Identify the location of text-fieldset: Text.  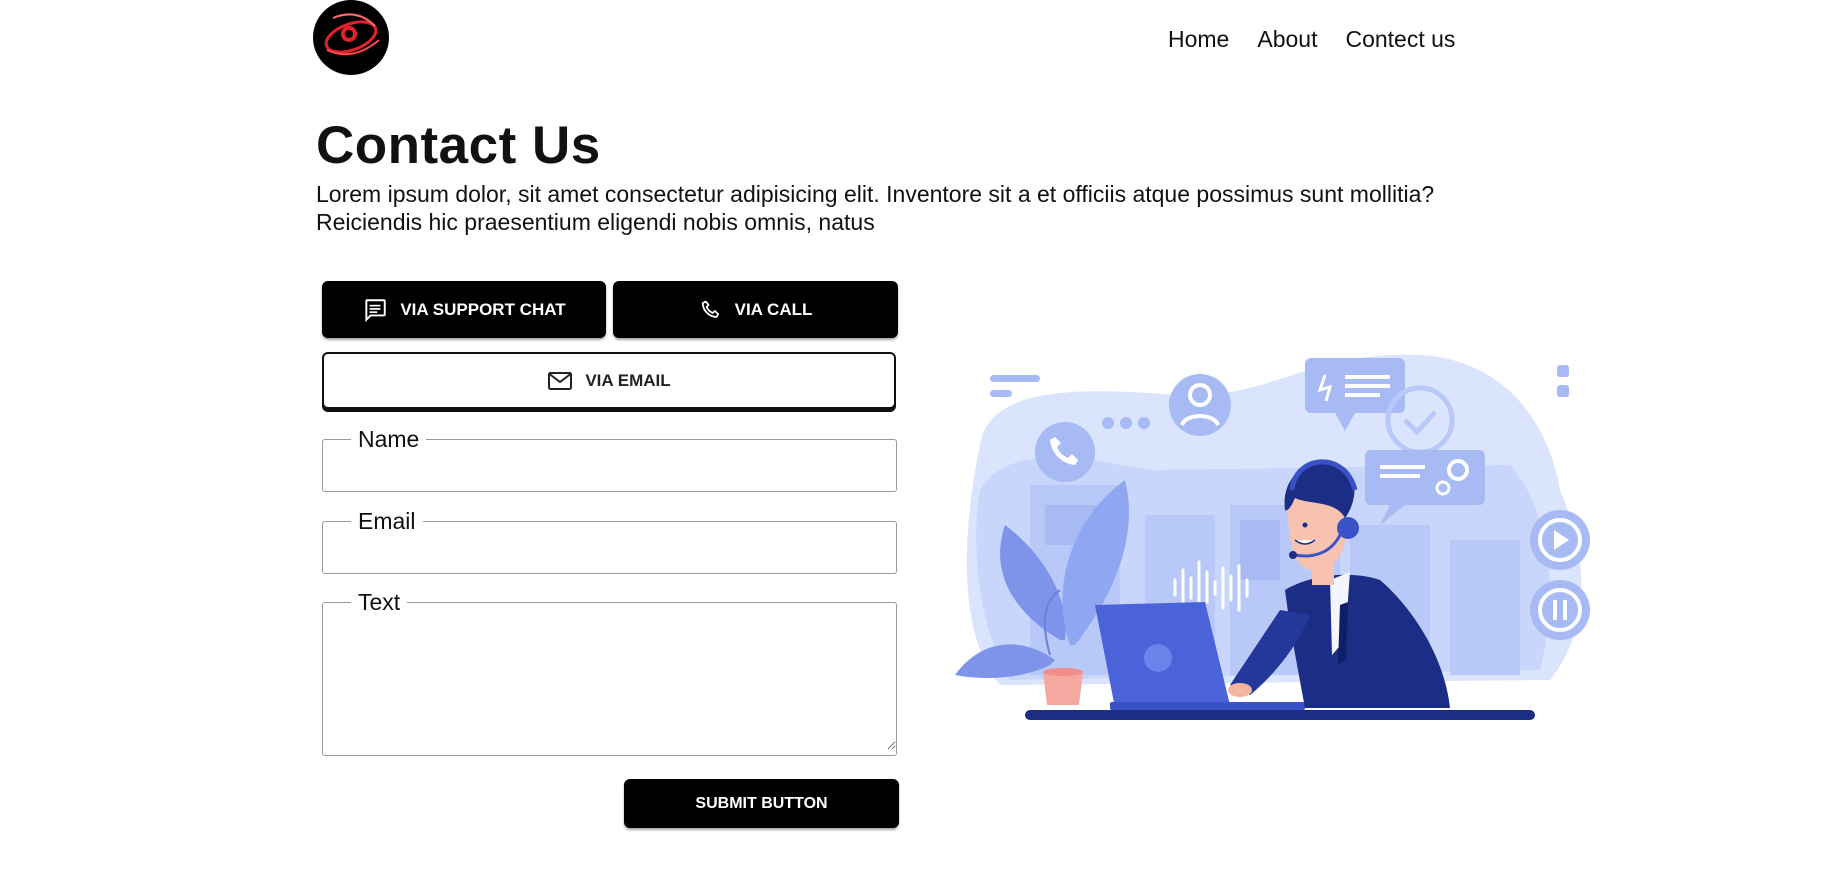
(609, 673).